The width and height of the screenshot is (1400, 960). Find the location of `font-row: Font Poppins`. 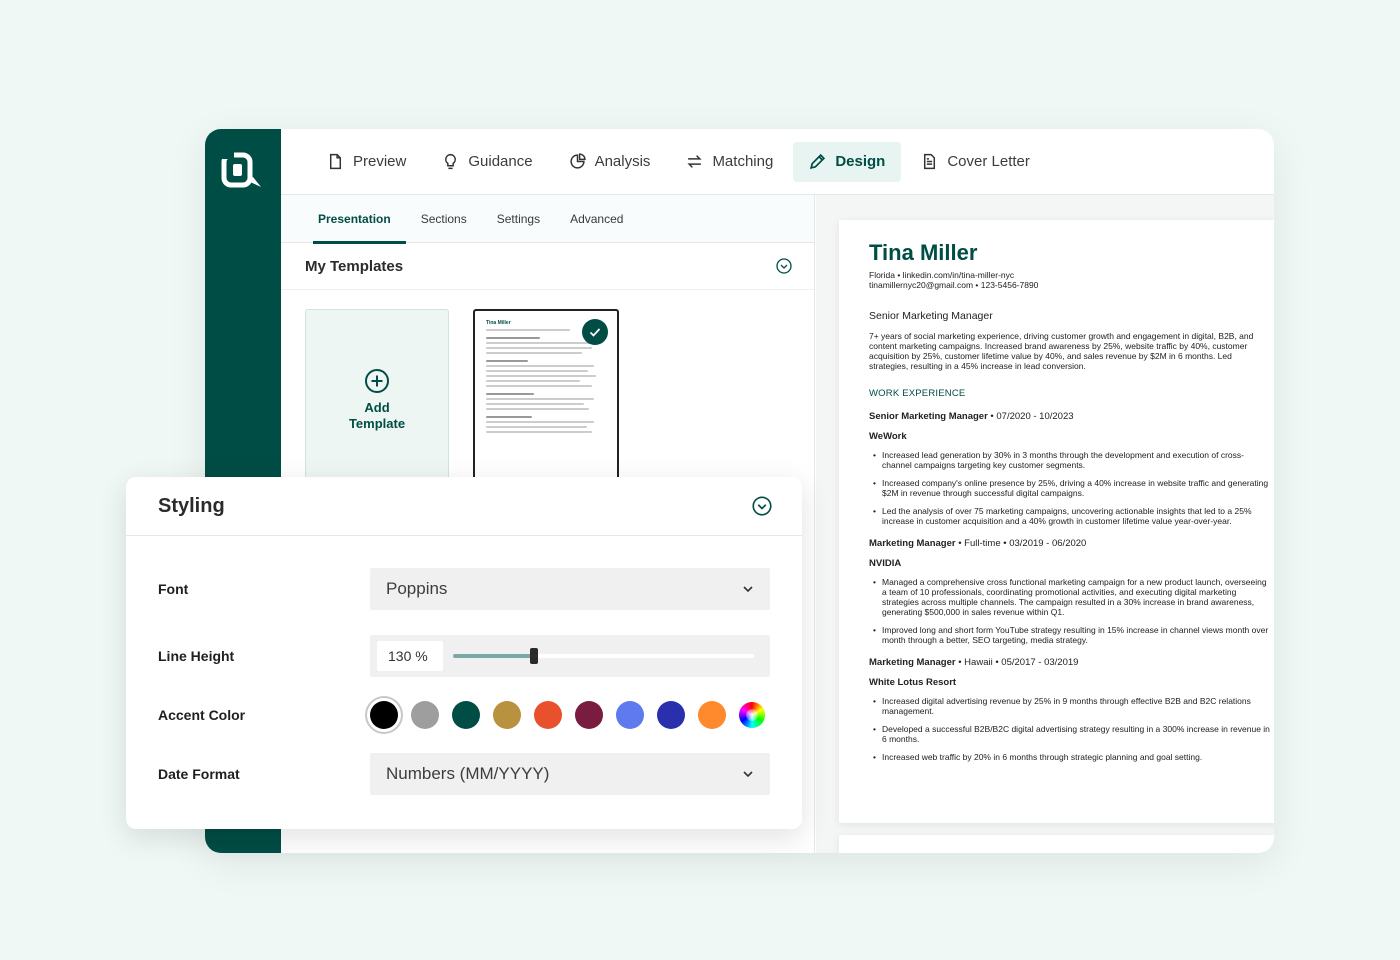

font-row: Font Poppins is located at coordinates (464, 589).